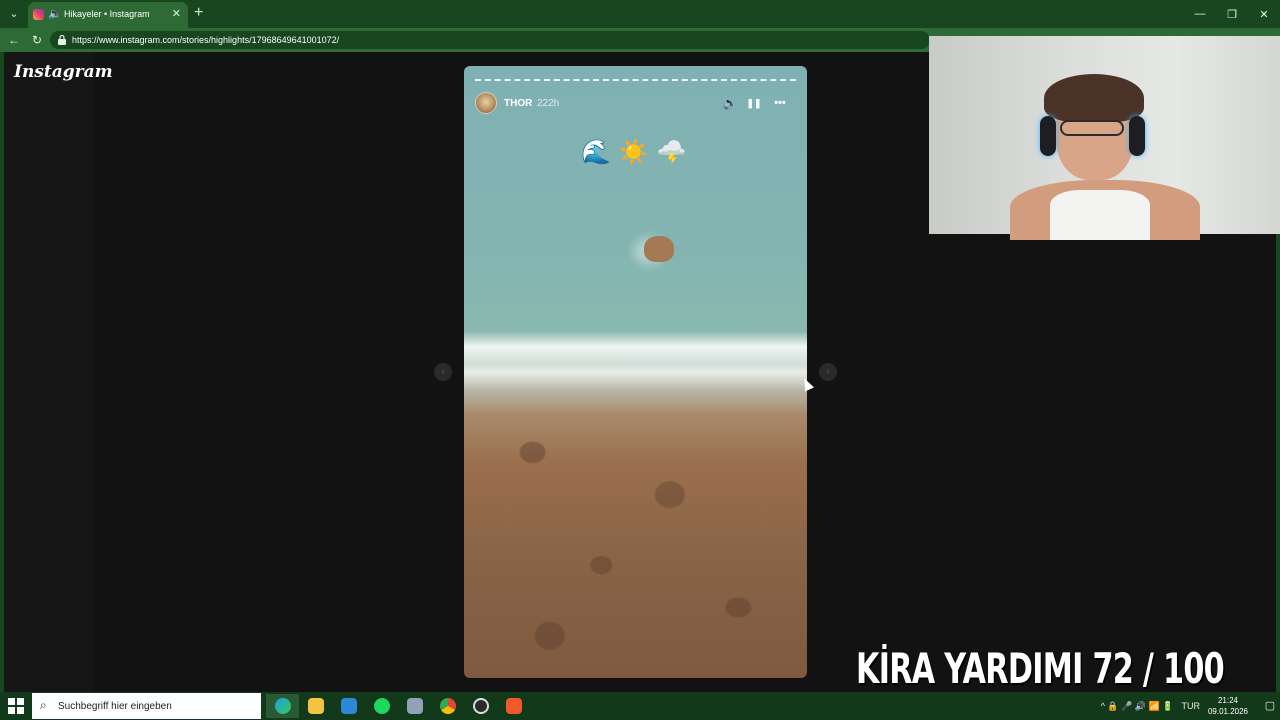 This screenshot has height=720, width=1280. What do you see at coordinates (480, 706) in the screenshot?
I see `obs-icon` at bounding box center [480, 706].